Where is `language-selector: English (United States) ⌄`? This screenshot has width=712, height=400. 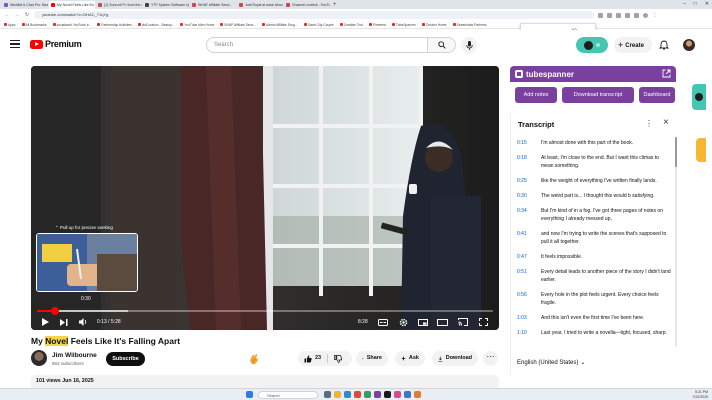 language-selector: English (United States) ⌄ is located at coordinates (551, 363).